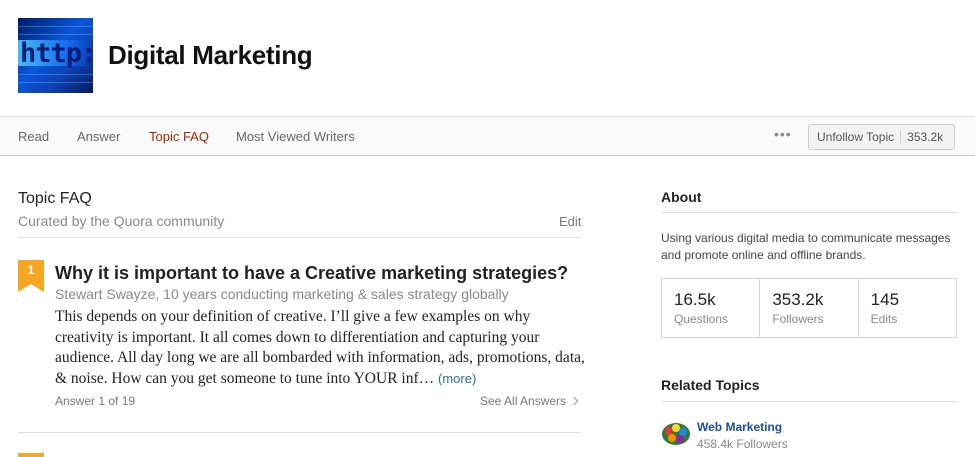 This screenshot has width=975, height=457. Describe the element at coordinates (710, 385) in the screenshot. I see `related-topics-title: Related Topics` at that location.